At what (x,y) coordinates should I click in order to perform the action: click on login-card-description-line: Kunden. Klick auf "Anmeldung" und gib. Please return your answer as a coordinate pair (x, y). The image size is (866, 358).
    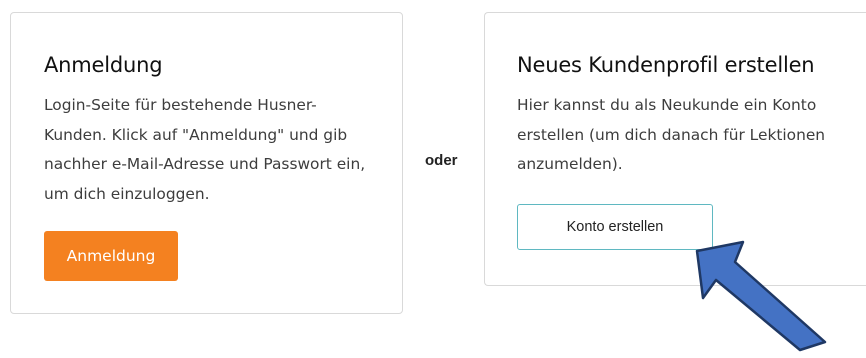
    Looking at the image, I should click on (196, 134).